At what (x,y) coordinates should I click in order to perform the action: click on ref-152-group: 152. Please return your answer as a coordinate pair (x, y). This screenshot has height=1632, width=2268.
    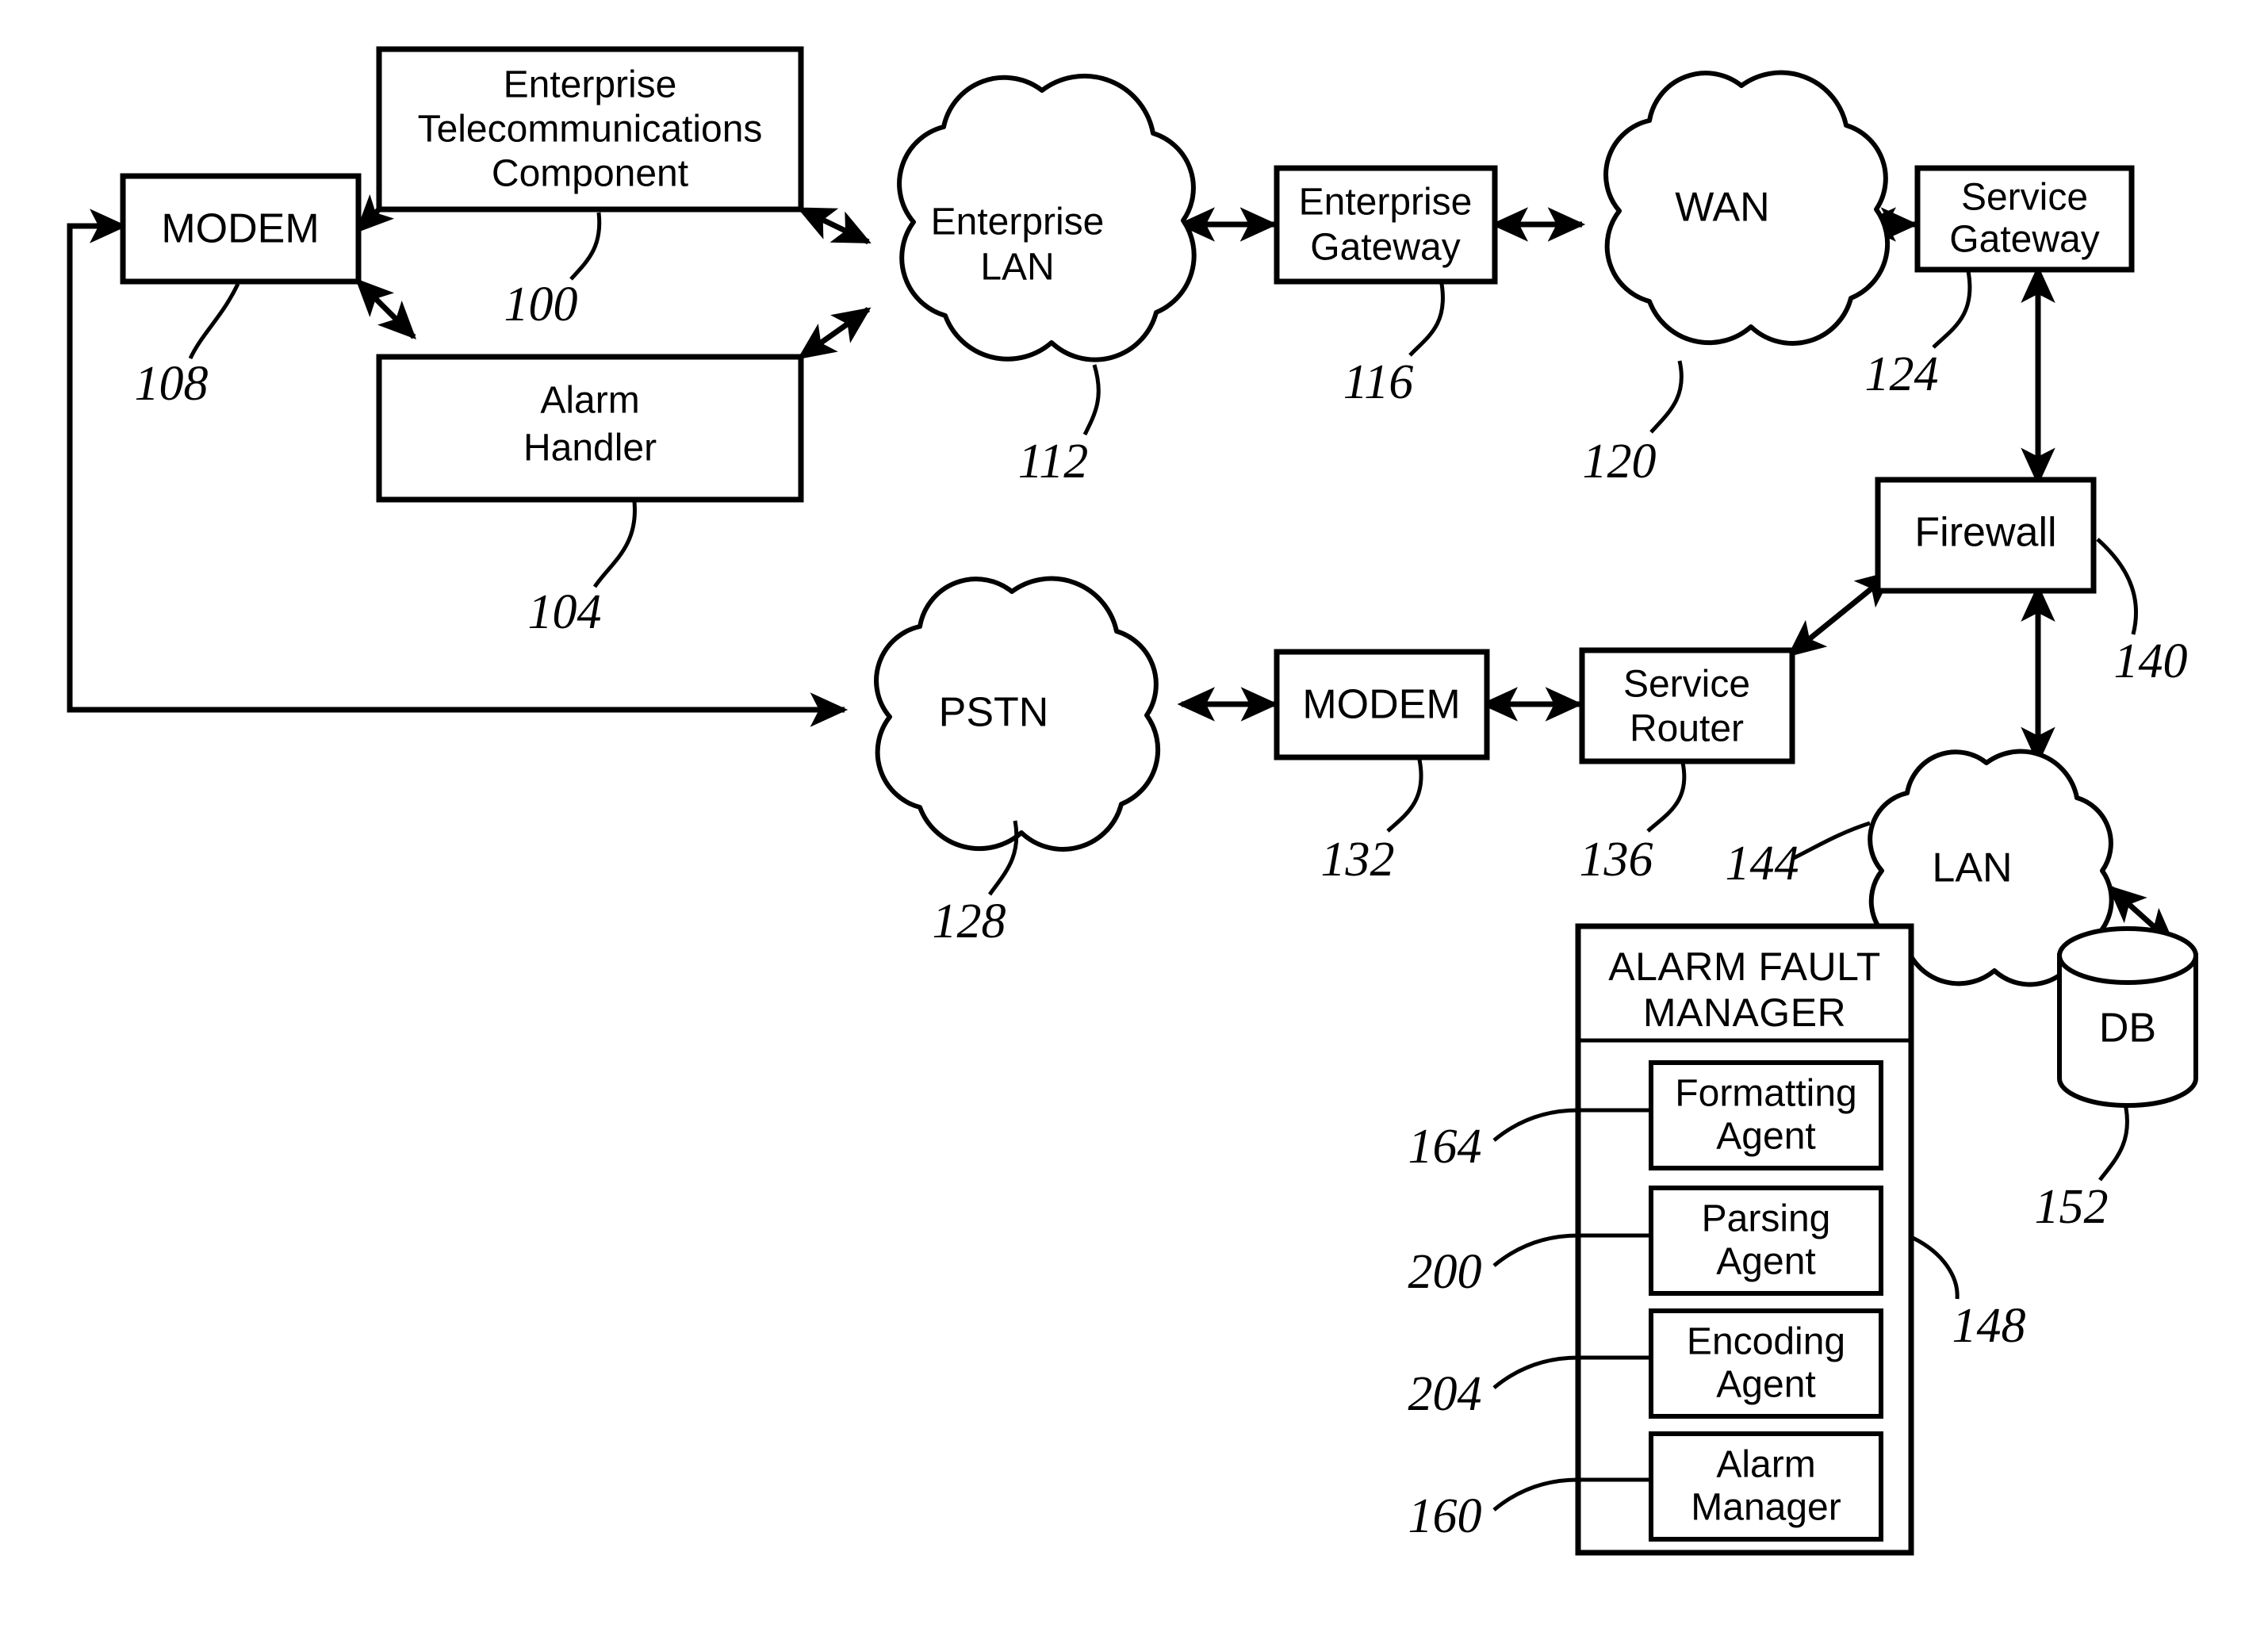
    Looking at the image, I should click on (2082, 1168).